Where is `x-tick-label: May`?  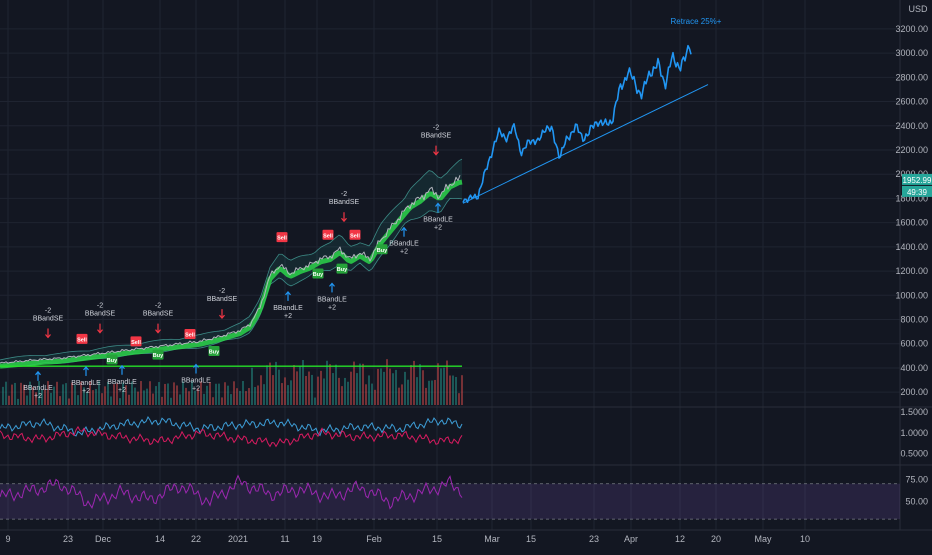 x-tick-label: May is located at coordinates (763, 539).